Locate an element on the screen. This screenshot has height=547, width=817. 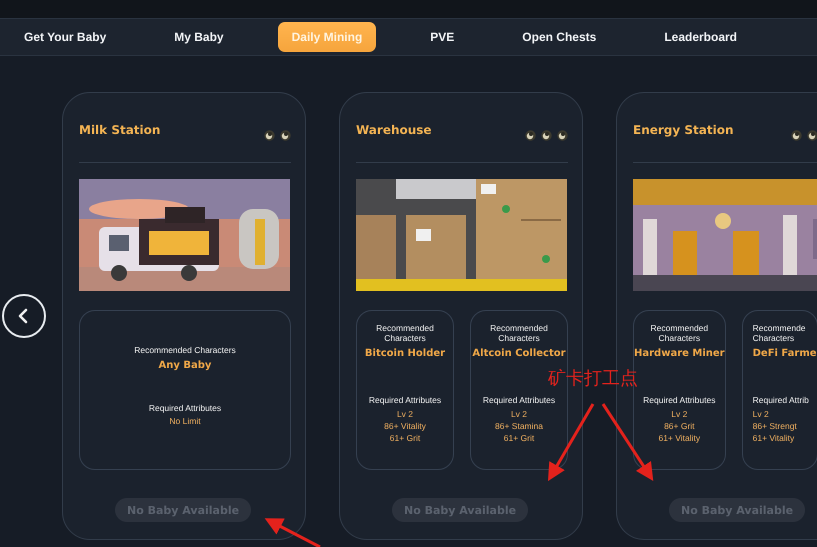
attribute-value: 86+ Strengt is located at coordinates (774, 426).